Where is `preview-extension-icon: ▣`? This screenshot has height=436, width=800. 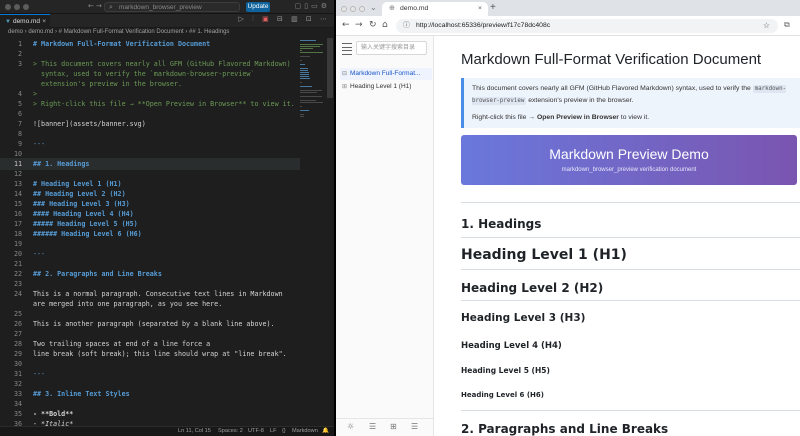 preview-extension-icon: ▣ is located at coordinates (267, 19).